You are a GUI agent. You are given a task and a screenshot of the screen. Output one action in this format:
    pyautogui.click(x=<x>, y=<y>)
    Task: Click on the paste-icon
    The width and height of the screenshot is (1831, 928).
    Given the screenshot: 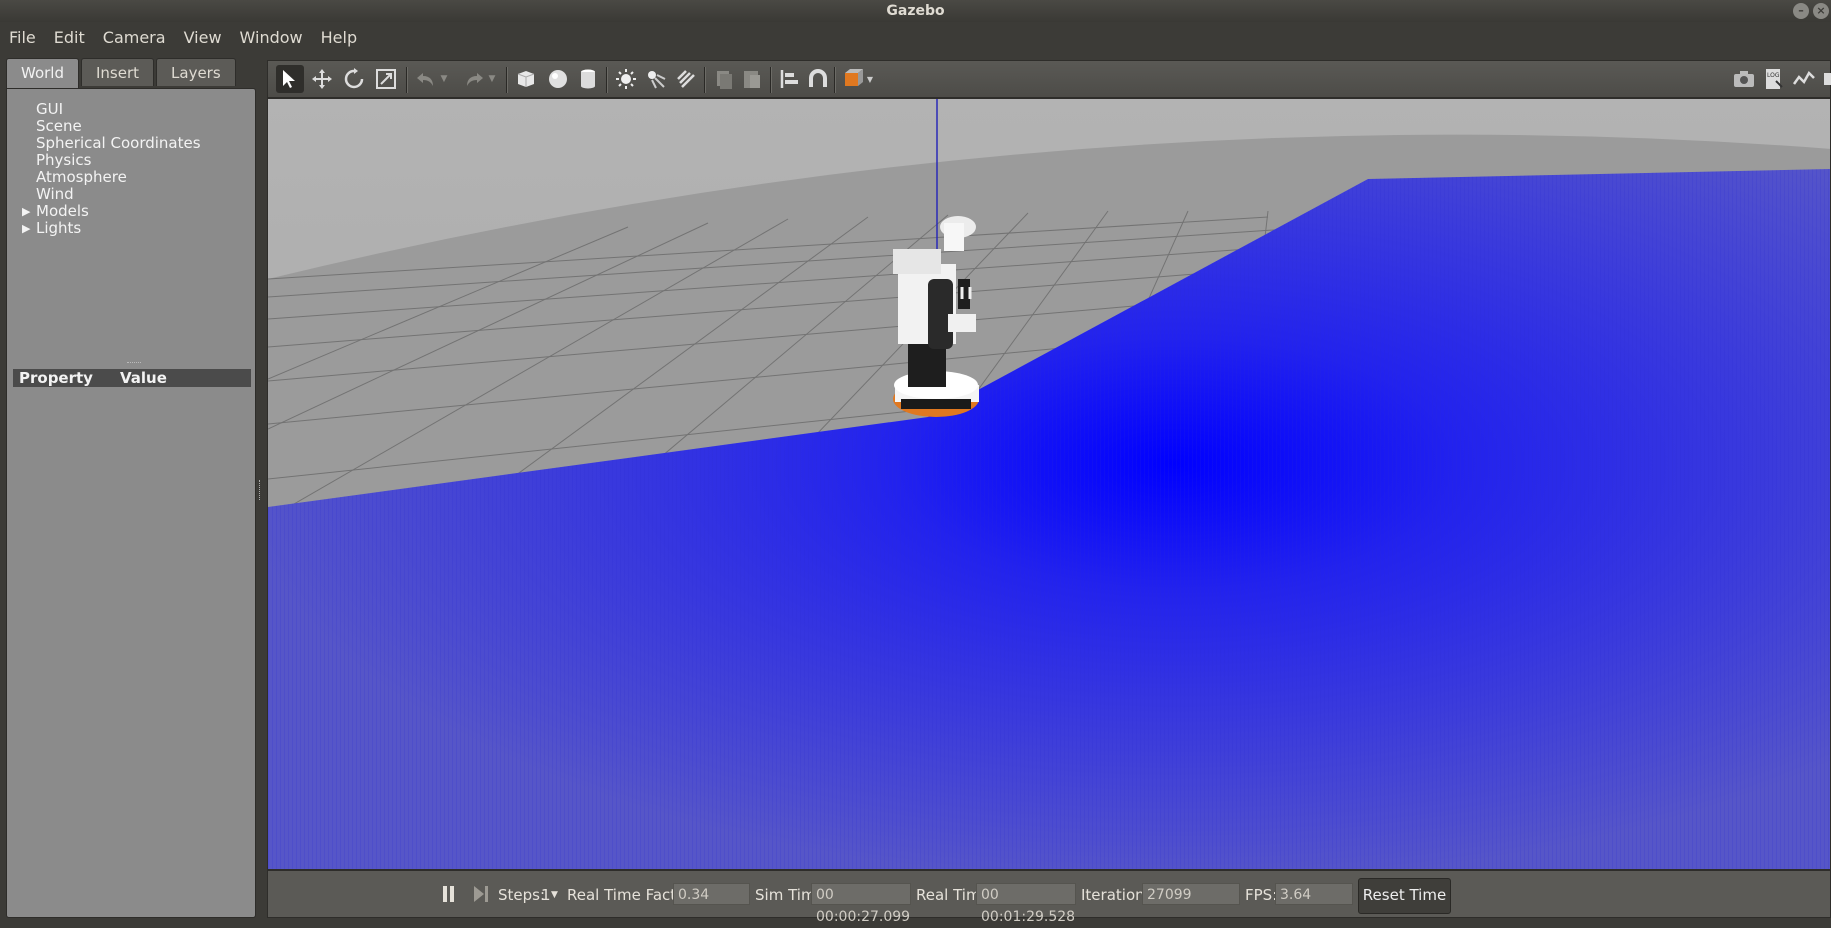 What is the action you would take?
    pyautogui.click(x=752, y=79)
    